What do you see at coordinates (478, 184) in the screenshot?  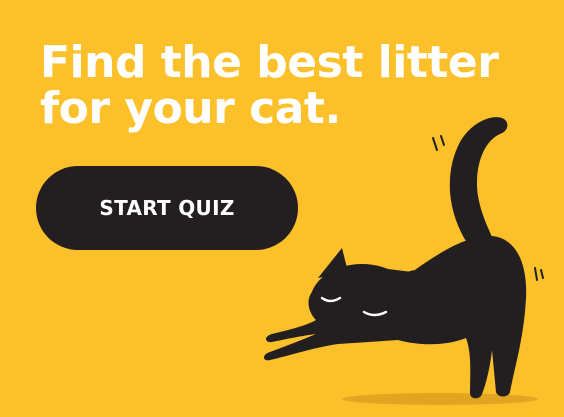 I see `cat-tail` at bounding box center [478, 184].